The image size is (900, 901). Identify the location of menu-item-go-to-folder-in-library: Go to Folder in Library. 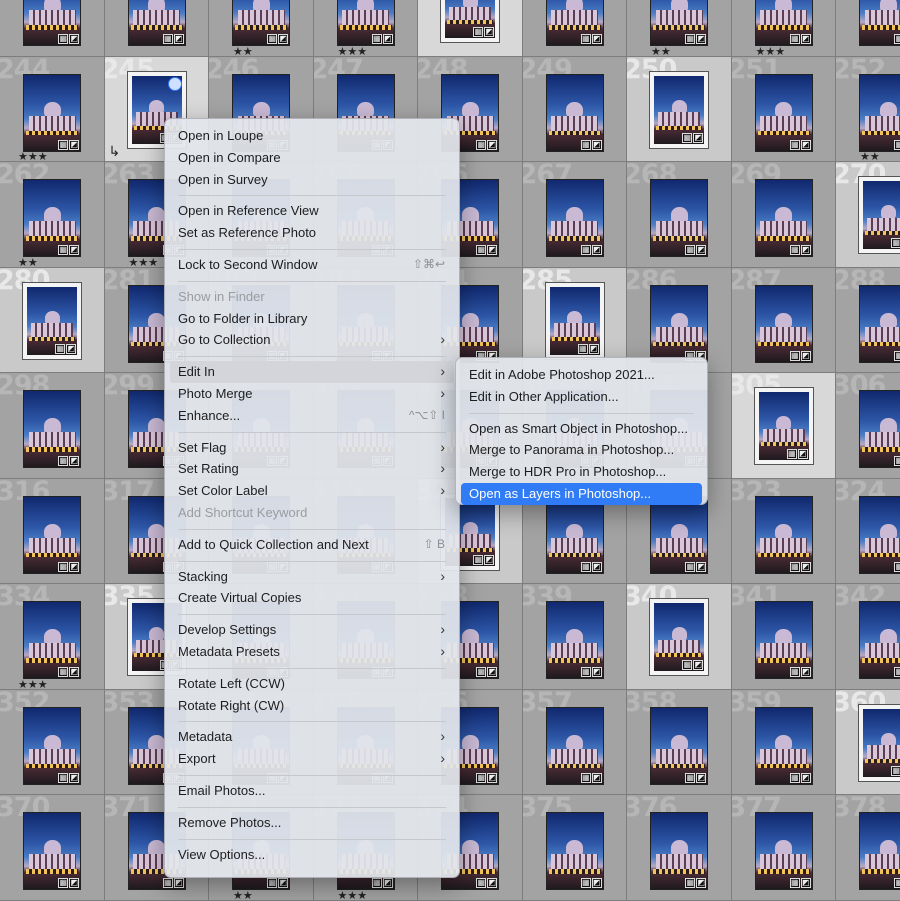
(312, 319).